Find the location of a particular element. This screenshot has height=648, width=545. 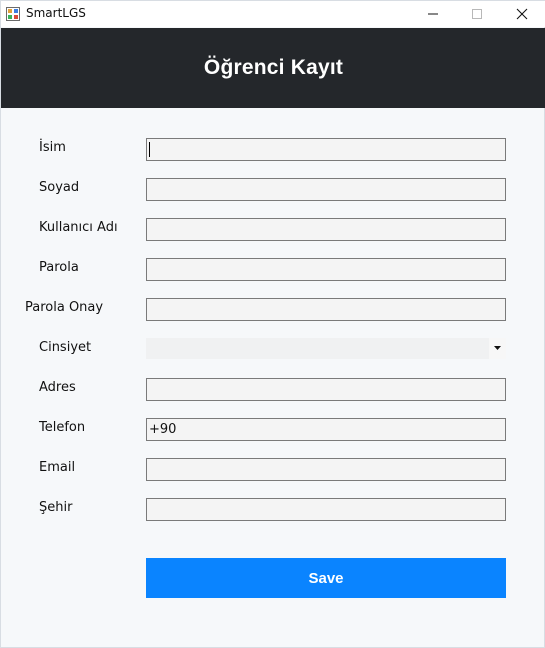

label-cinsiyet: Cinsiyet is located at coordinates (65, 347).